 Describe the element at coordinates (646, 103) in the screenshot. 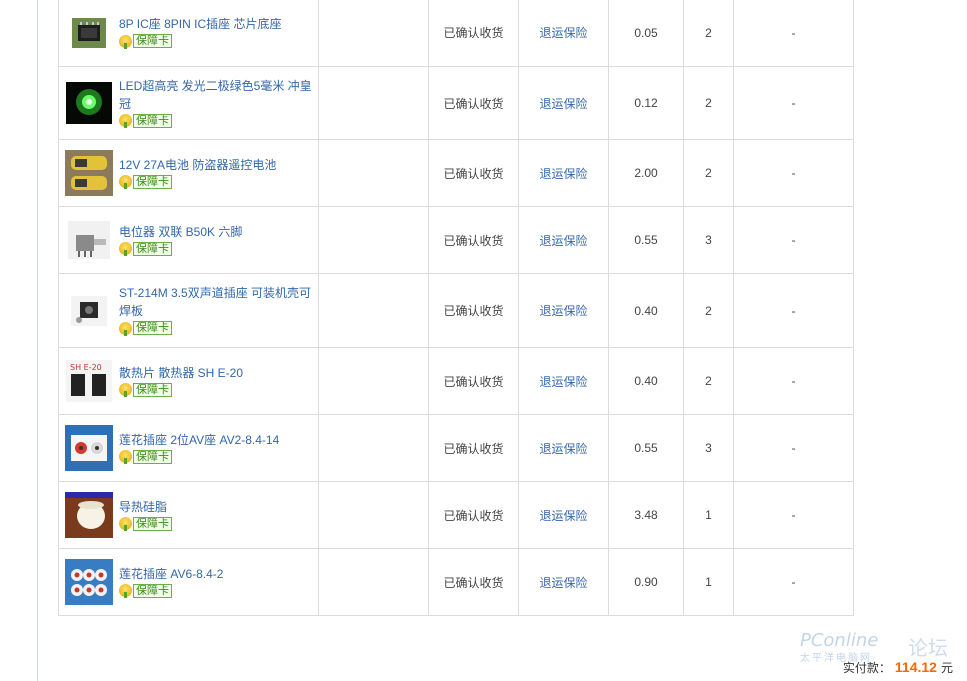

I see `price-cell: 0.12` at that location.